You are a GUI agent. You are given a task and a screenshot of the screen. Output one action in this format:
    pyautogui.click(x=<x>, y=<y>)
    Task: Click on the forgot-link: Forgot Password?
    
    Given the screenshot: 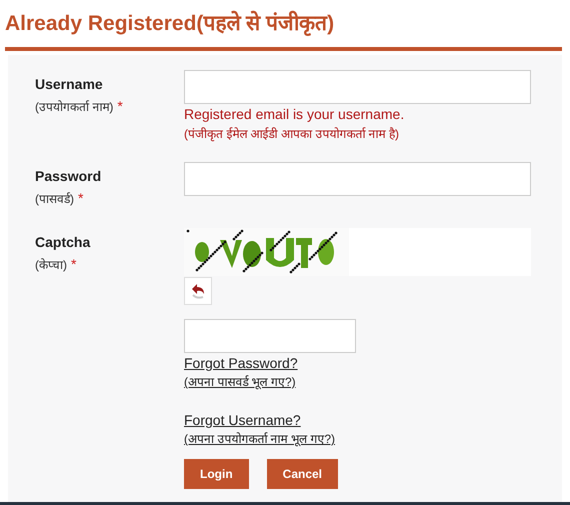 What is the action you would take?
    pyautogui.click(x=241, y=363)
    